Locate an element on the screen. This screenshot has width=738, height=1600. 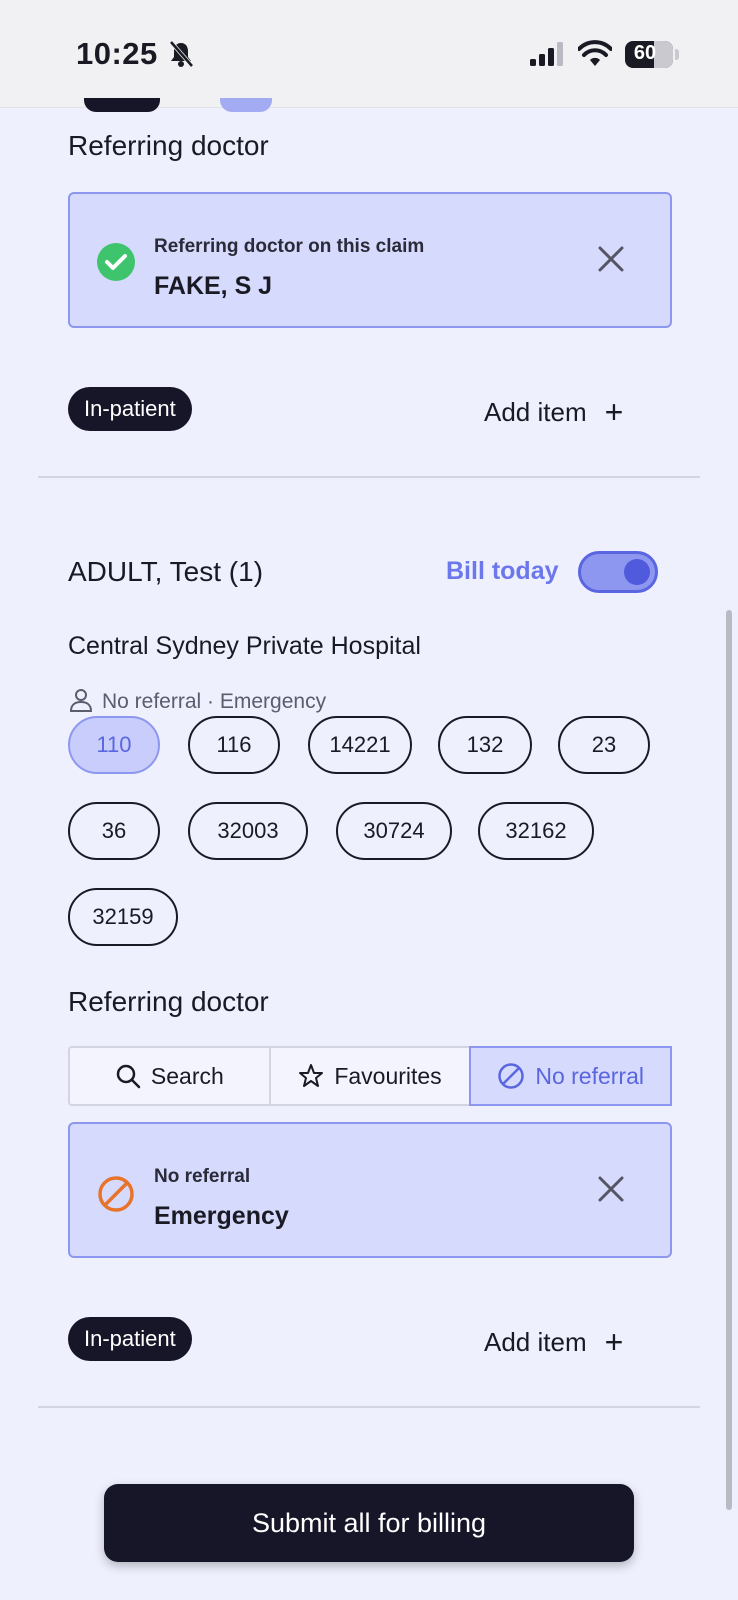
tab-favourites: Favourites is located at coordinates (371, 1076).